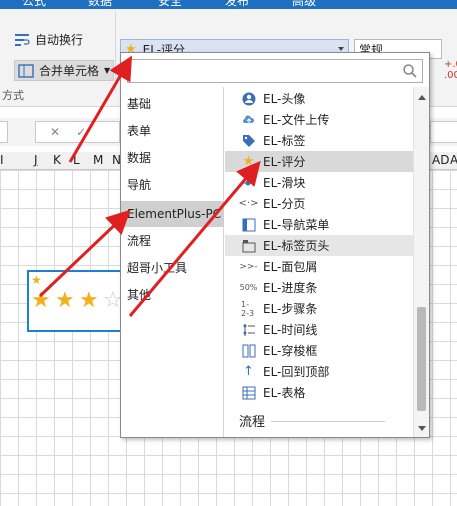 The height and width of the screenshot is (506, 457). What do you see at coordinates (34, 4) in the screenshot?
I see `tab-formula: 公式` at bounding box center [34, 4].